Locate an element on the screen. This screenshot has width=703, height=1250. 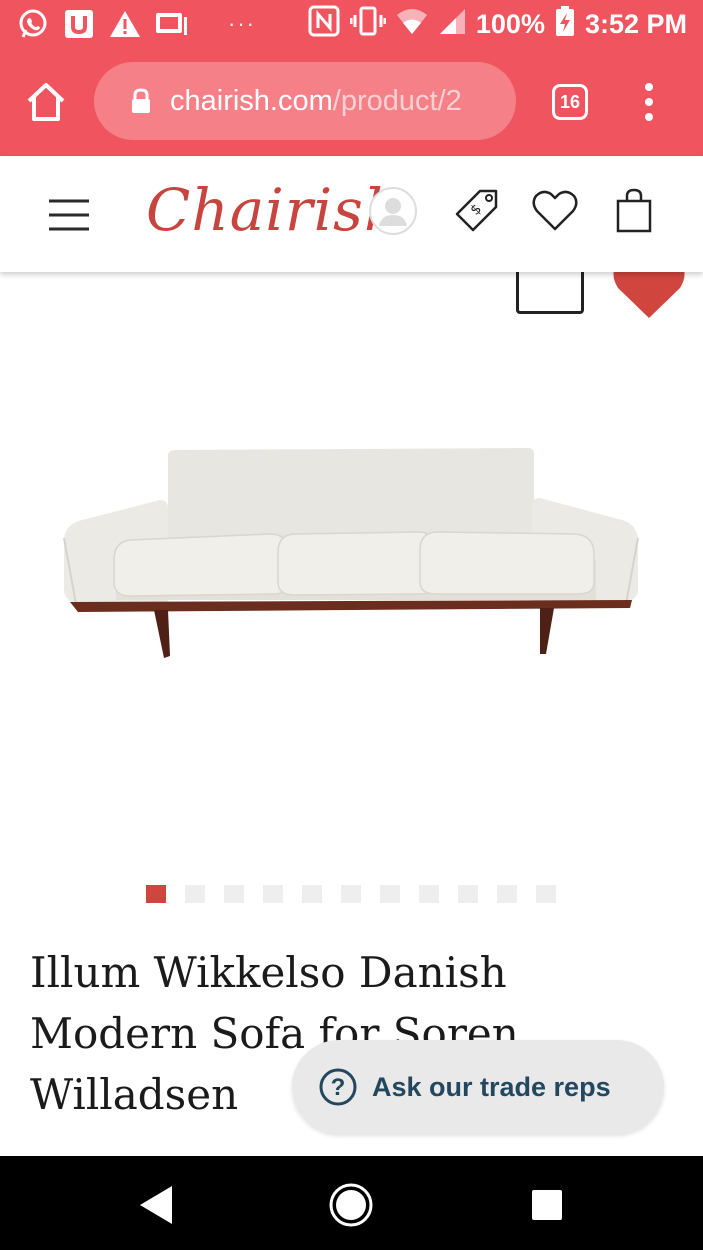
site-header: Chairish $ is located at coordinates (351, 214).